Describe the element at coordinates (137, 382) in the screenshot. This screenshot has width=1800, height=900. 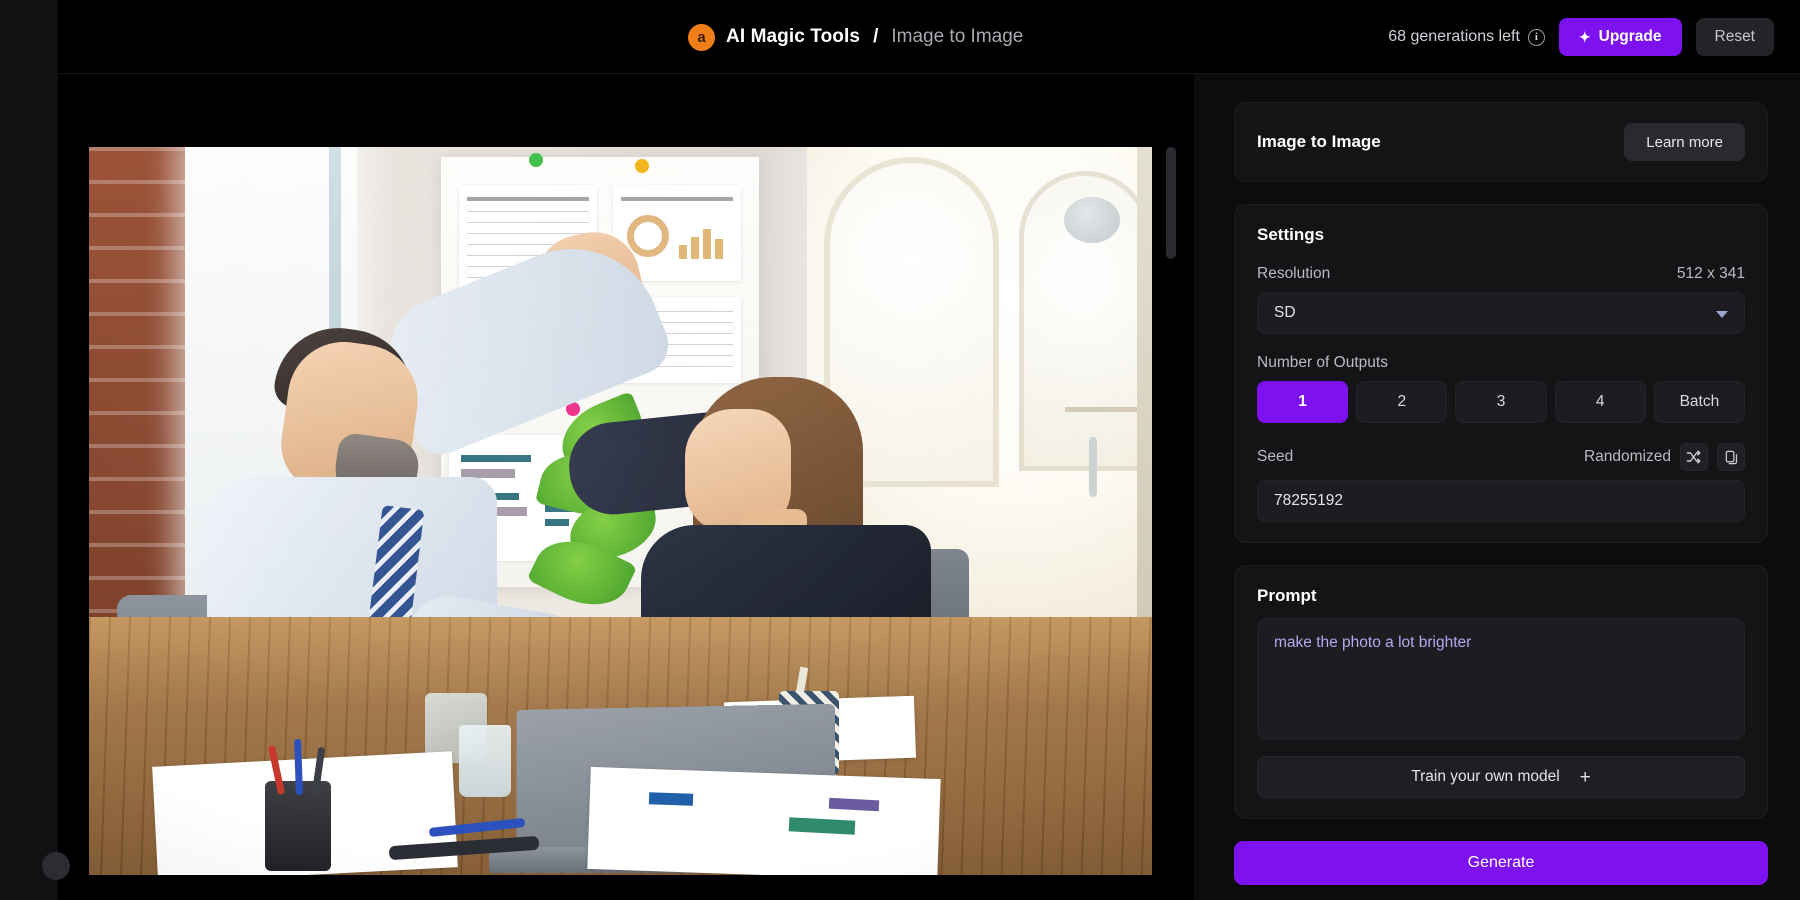
I see `photo-brick-column` at that location.